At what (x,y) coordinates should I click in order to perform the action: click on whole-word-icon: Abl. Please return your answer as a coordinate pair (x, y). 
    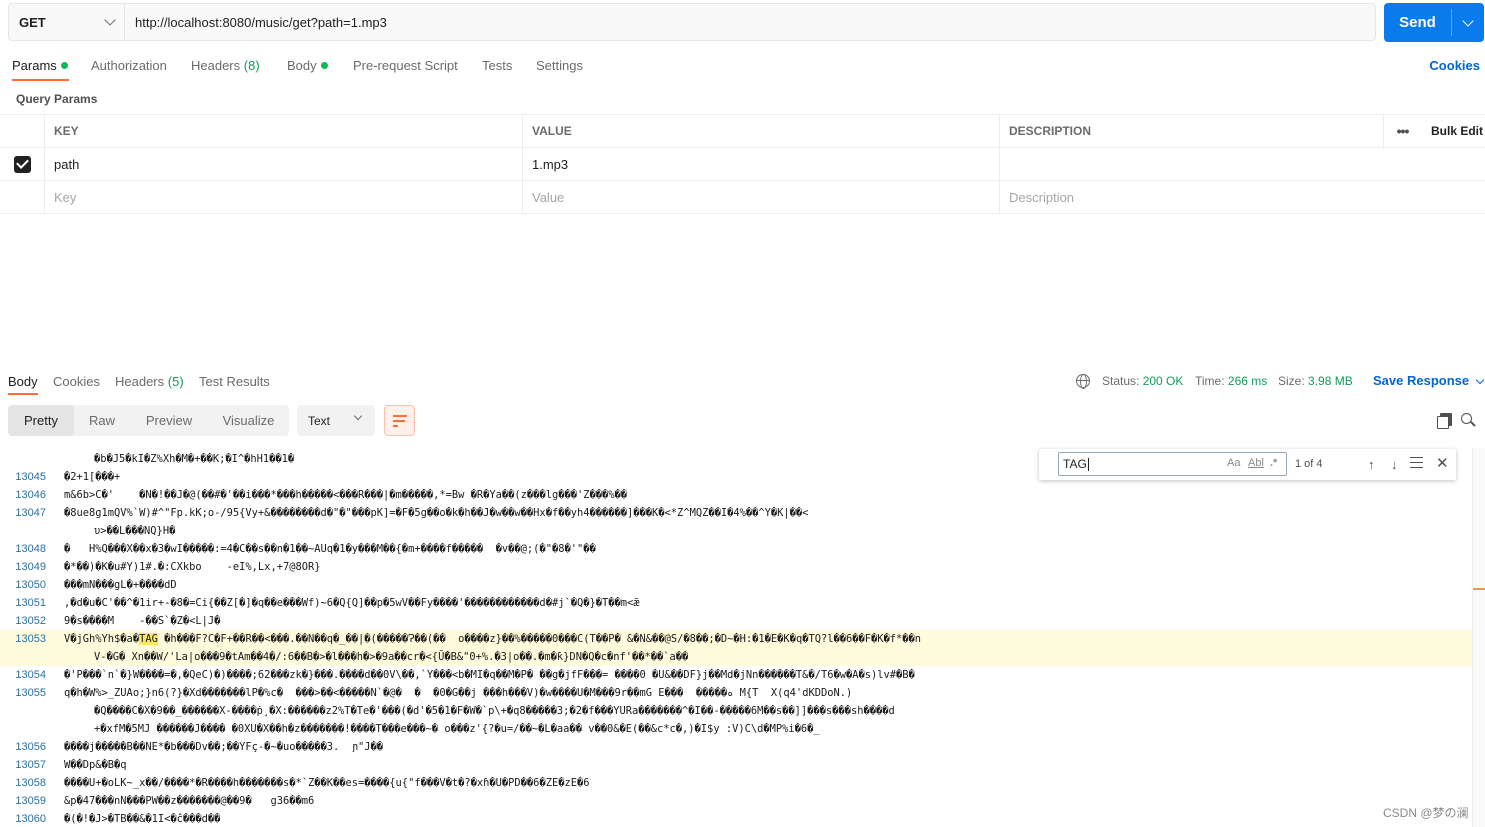
    Looking at the image, I should click on (1256, 463).